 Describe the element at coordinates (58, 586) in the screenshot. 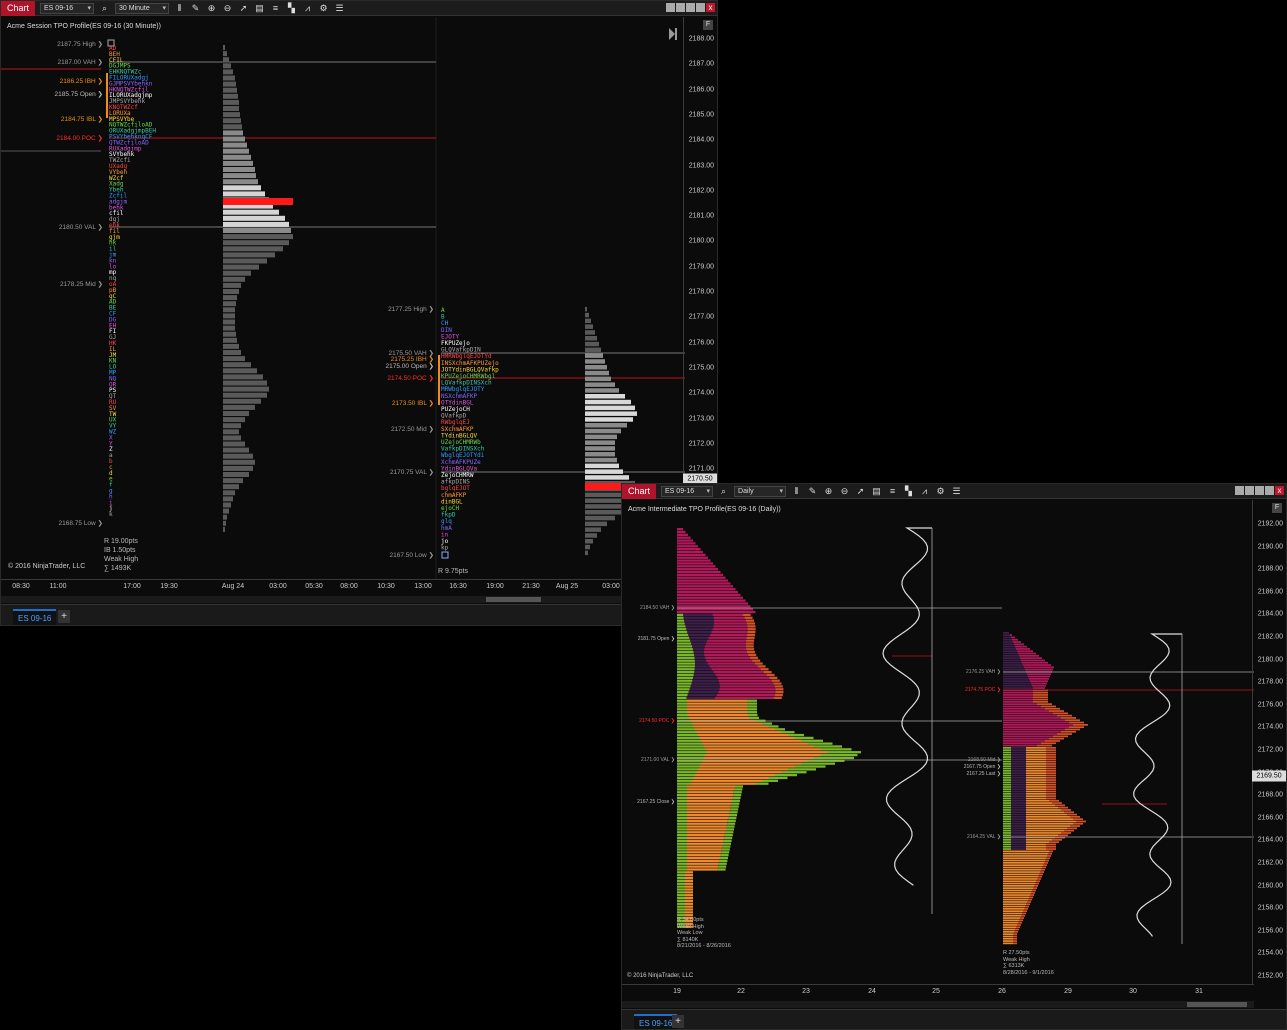

I see `time-axis-label: 11:00` at that location.